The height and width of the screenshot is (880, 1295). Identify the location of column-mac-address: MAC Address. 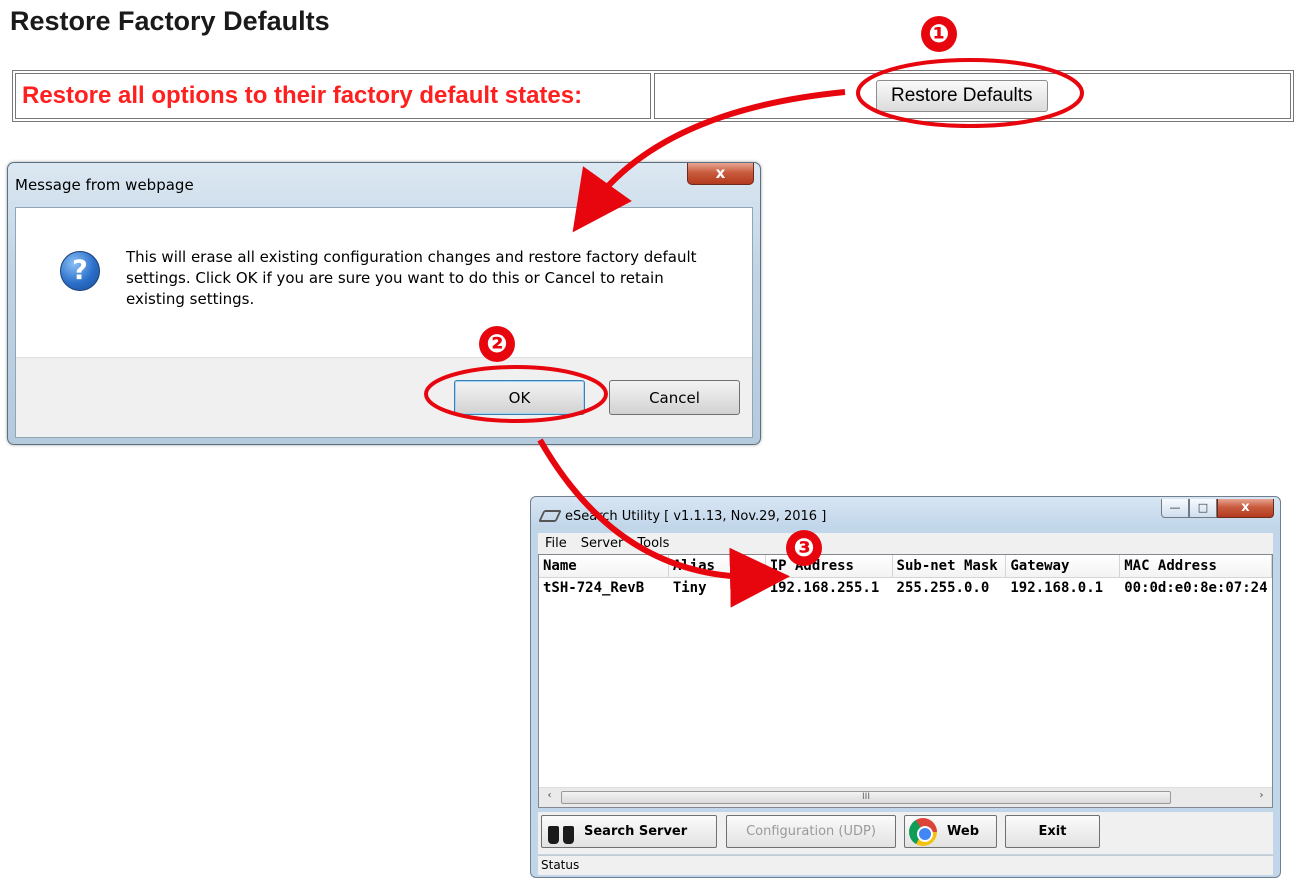
(1196, 566).